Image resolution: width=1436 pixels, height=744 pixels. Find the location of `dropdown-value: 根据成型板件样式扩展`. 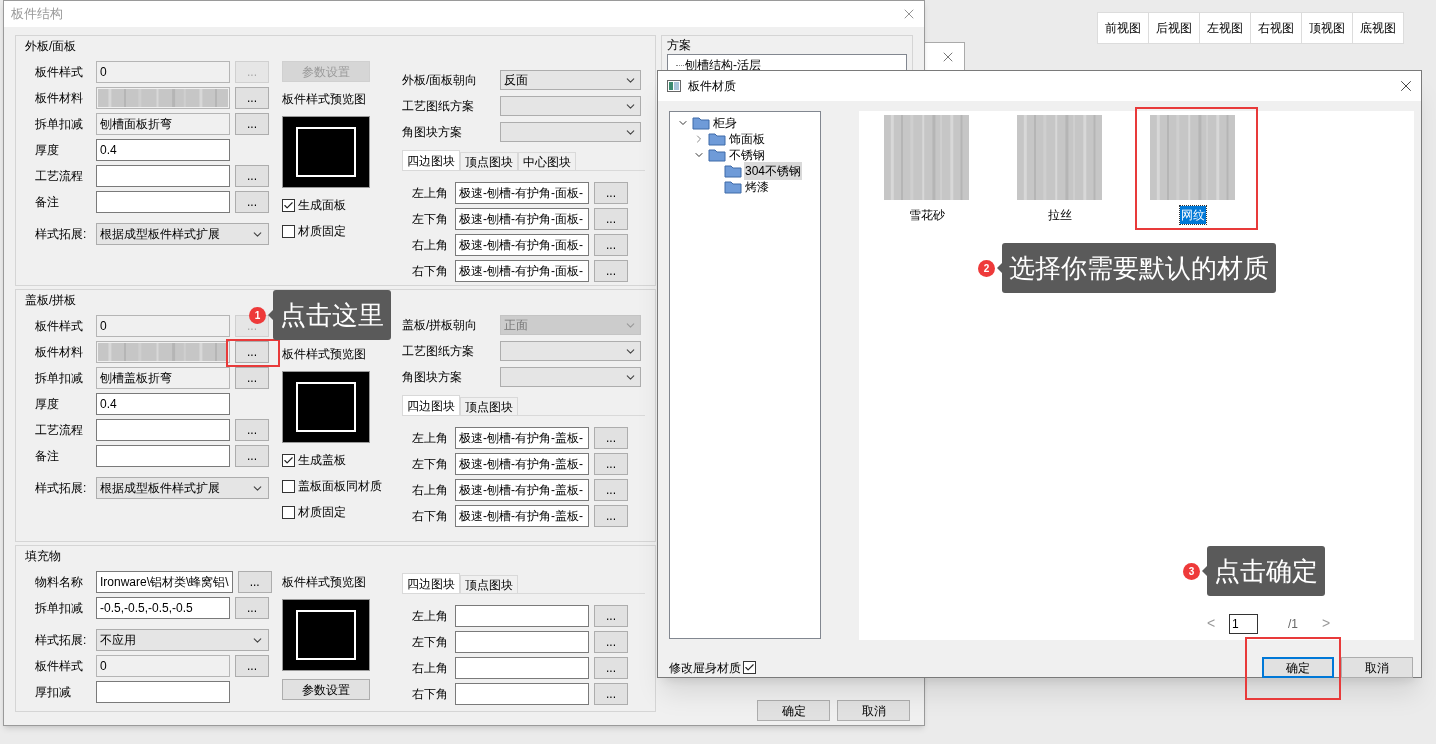

dropdown-value: 根据成型板件样式扩展 is located at coordinates (160, 234).